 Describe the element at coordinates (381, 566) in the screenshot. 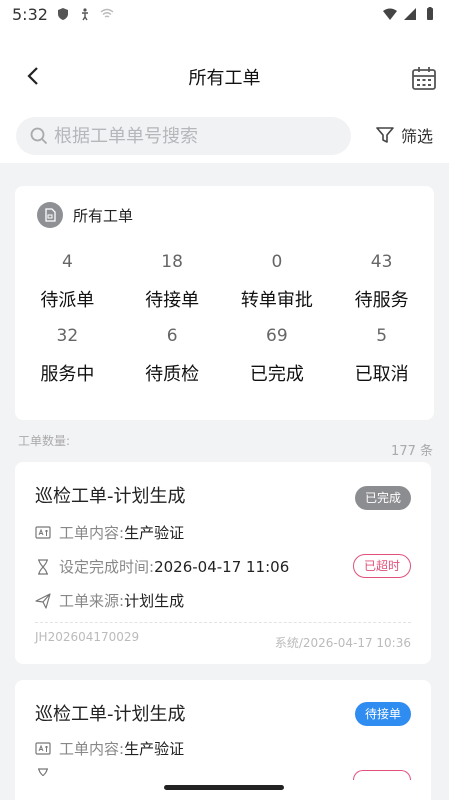

I see `overdue-badge: 已超时` at that location.